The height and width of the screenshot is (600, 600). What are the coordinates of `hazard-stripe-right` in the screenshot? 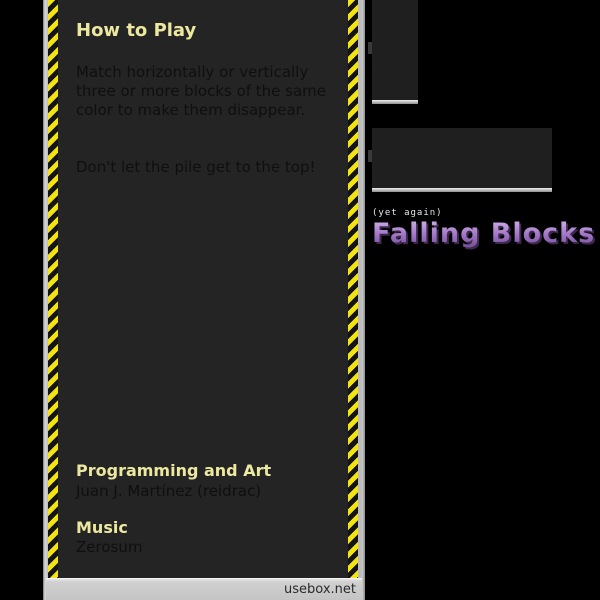 It's located at (353, 289).